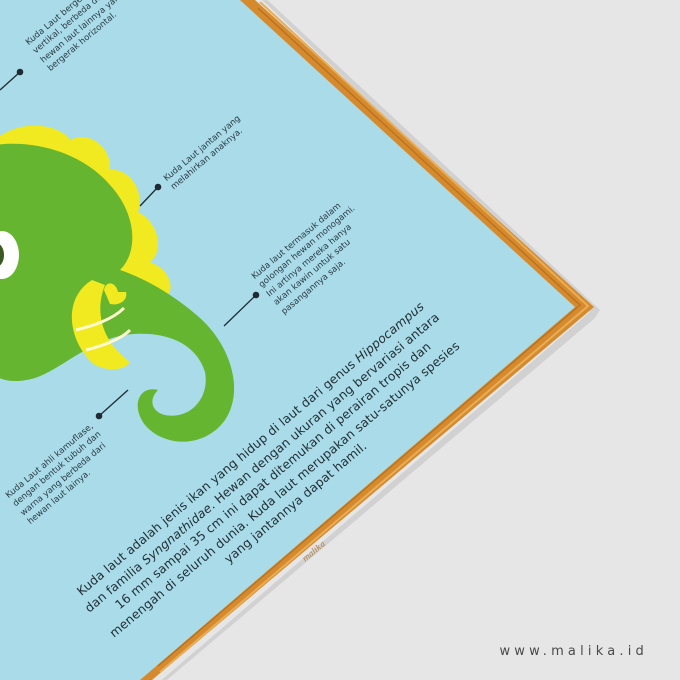  What do you see at coordinates (99, 416) in the screenshot?
I see `pointer-dot-camouflage` at bounding box center [99, 416].